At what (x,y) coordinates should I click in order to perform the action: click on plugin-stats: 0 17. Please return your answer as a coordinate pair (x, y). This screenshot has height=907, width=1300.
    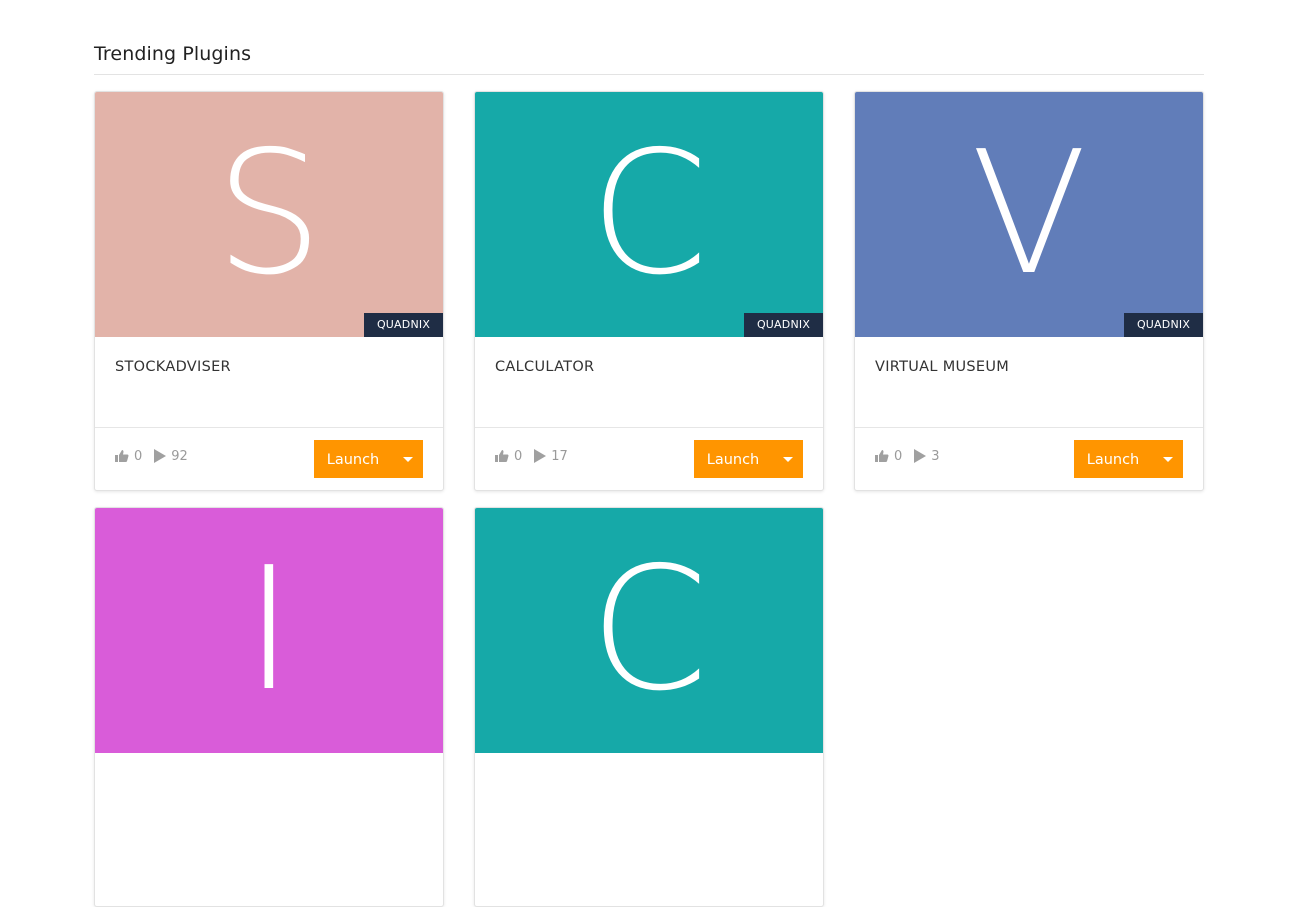
    Looking at the image, I should click on (537, 456).